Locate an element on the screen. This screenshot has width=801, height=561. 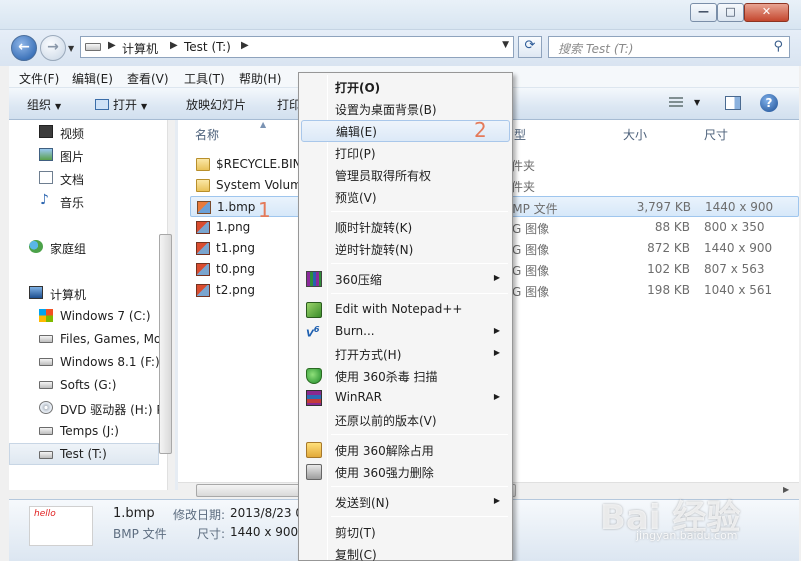
menu-item-send-to: 发送到(N) ▶ is located at coordinates (405, 502).